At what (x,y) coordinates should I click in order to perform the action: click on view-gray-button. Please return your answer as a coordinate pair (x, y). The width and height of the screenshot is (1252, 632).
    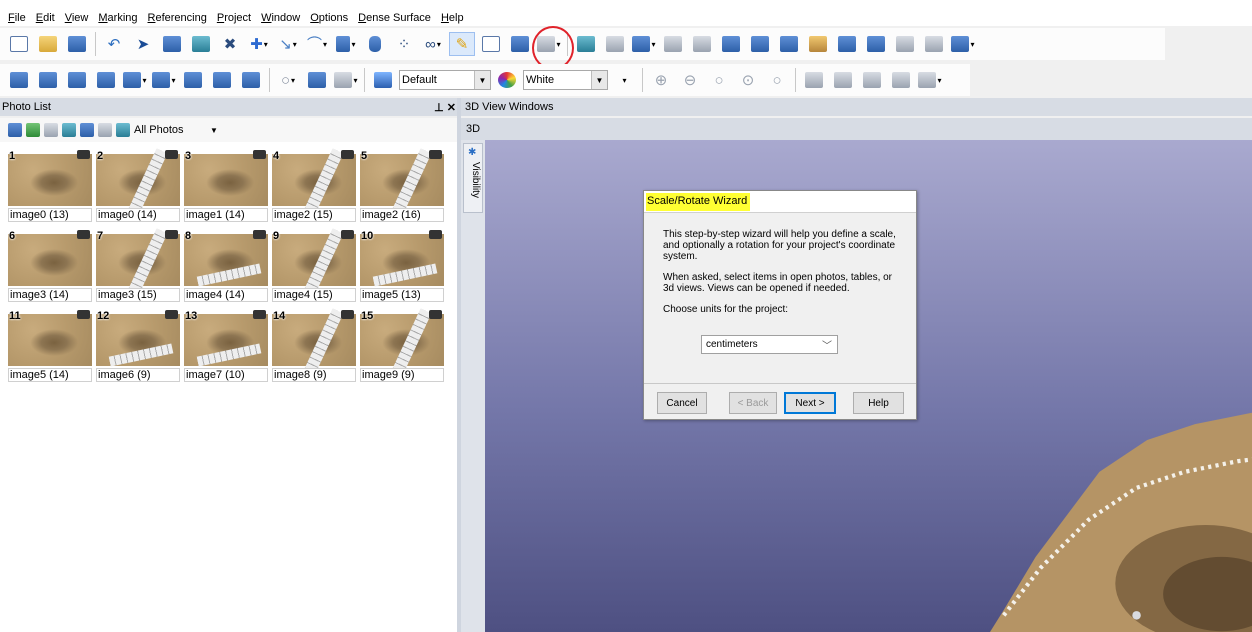
    Looking at the image, I should click on (905, 44).